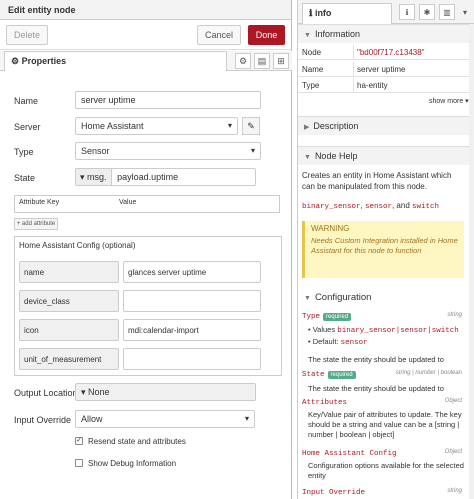  What do you see at coordinates (251, 126) in the screenshot?
I see `edit-pencil-icon: ✎` at bounding box center [251, 126].